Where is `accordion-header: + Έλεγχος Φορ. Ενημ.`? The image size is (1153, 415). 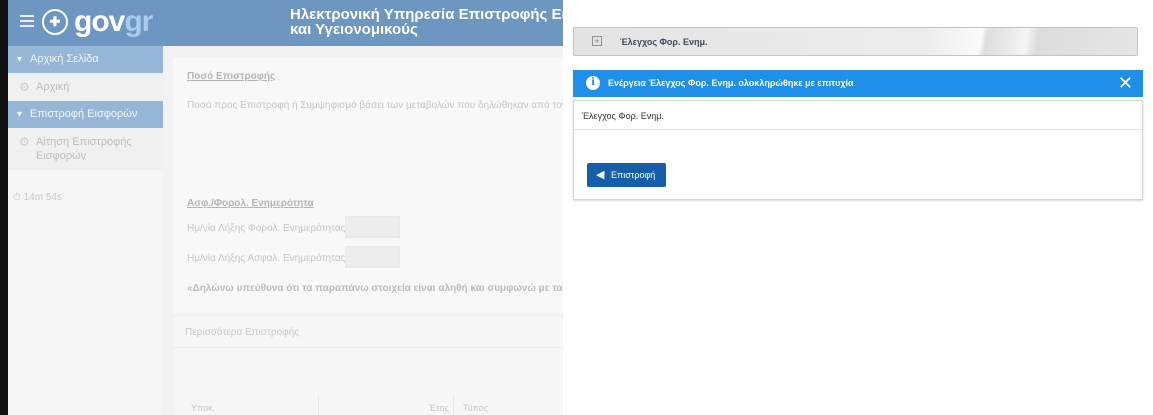 accordion-header: + Έλεγχος Φορ. Ενημ. is located at coordinates (855, 41).